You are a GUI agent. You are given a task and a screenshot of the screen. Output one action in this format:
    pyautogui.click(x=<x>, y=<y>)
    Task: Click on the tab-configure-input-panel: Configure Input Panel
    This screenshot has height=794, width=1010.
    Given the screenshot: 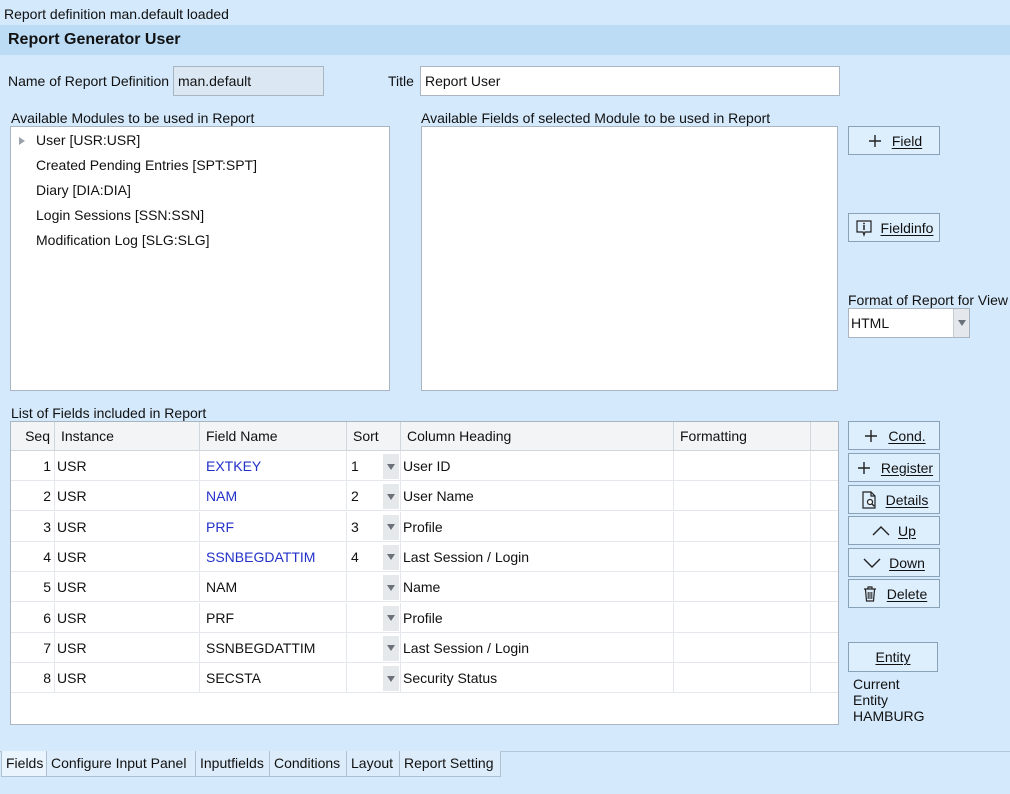 What is the action you would take?
    pyautogui.click(x=121, y=764)
    